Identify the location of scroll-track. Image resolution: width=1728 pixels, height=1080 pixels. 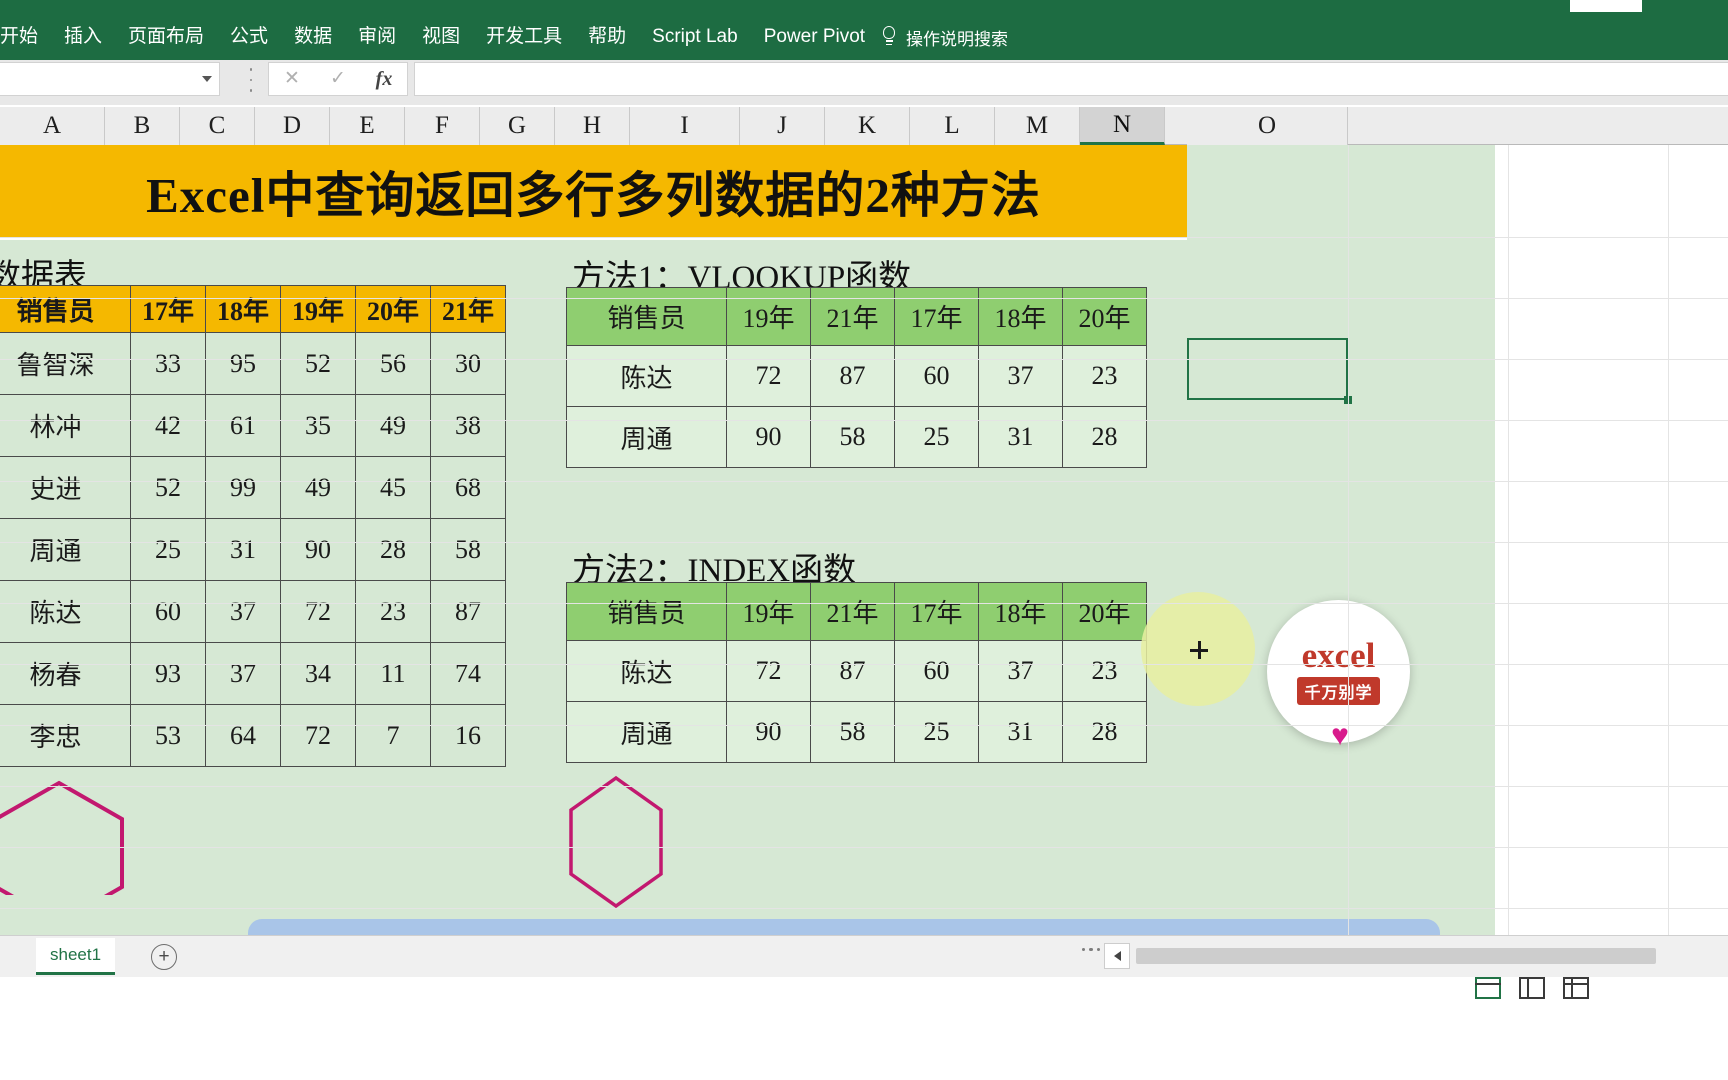
(1429, 956).